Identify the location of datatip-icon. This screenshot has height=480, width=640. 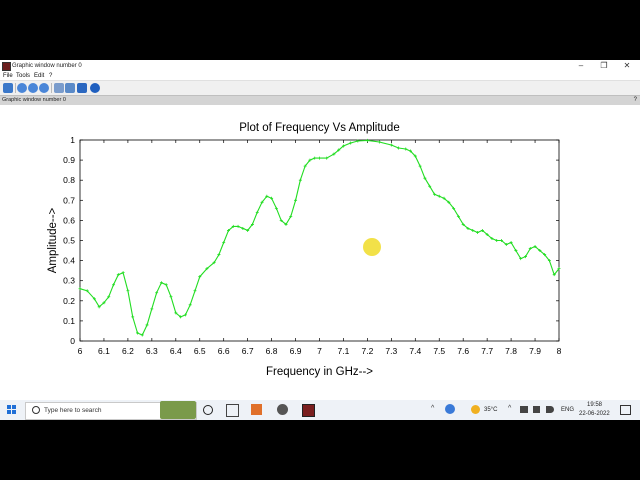
(70, 88).